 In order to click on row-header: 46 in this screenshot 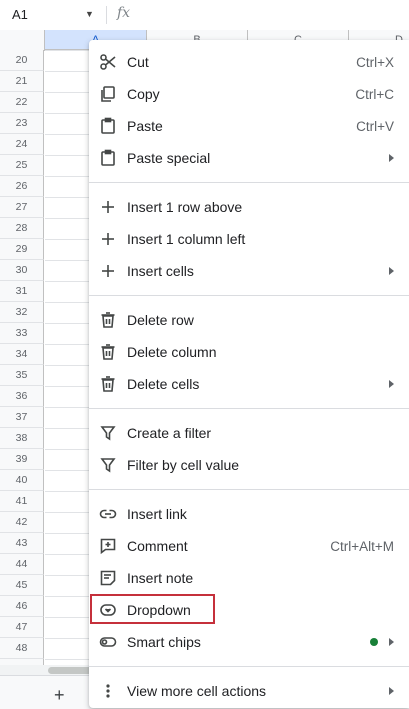, I will do `click(22, 606)`.